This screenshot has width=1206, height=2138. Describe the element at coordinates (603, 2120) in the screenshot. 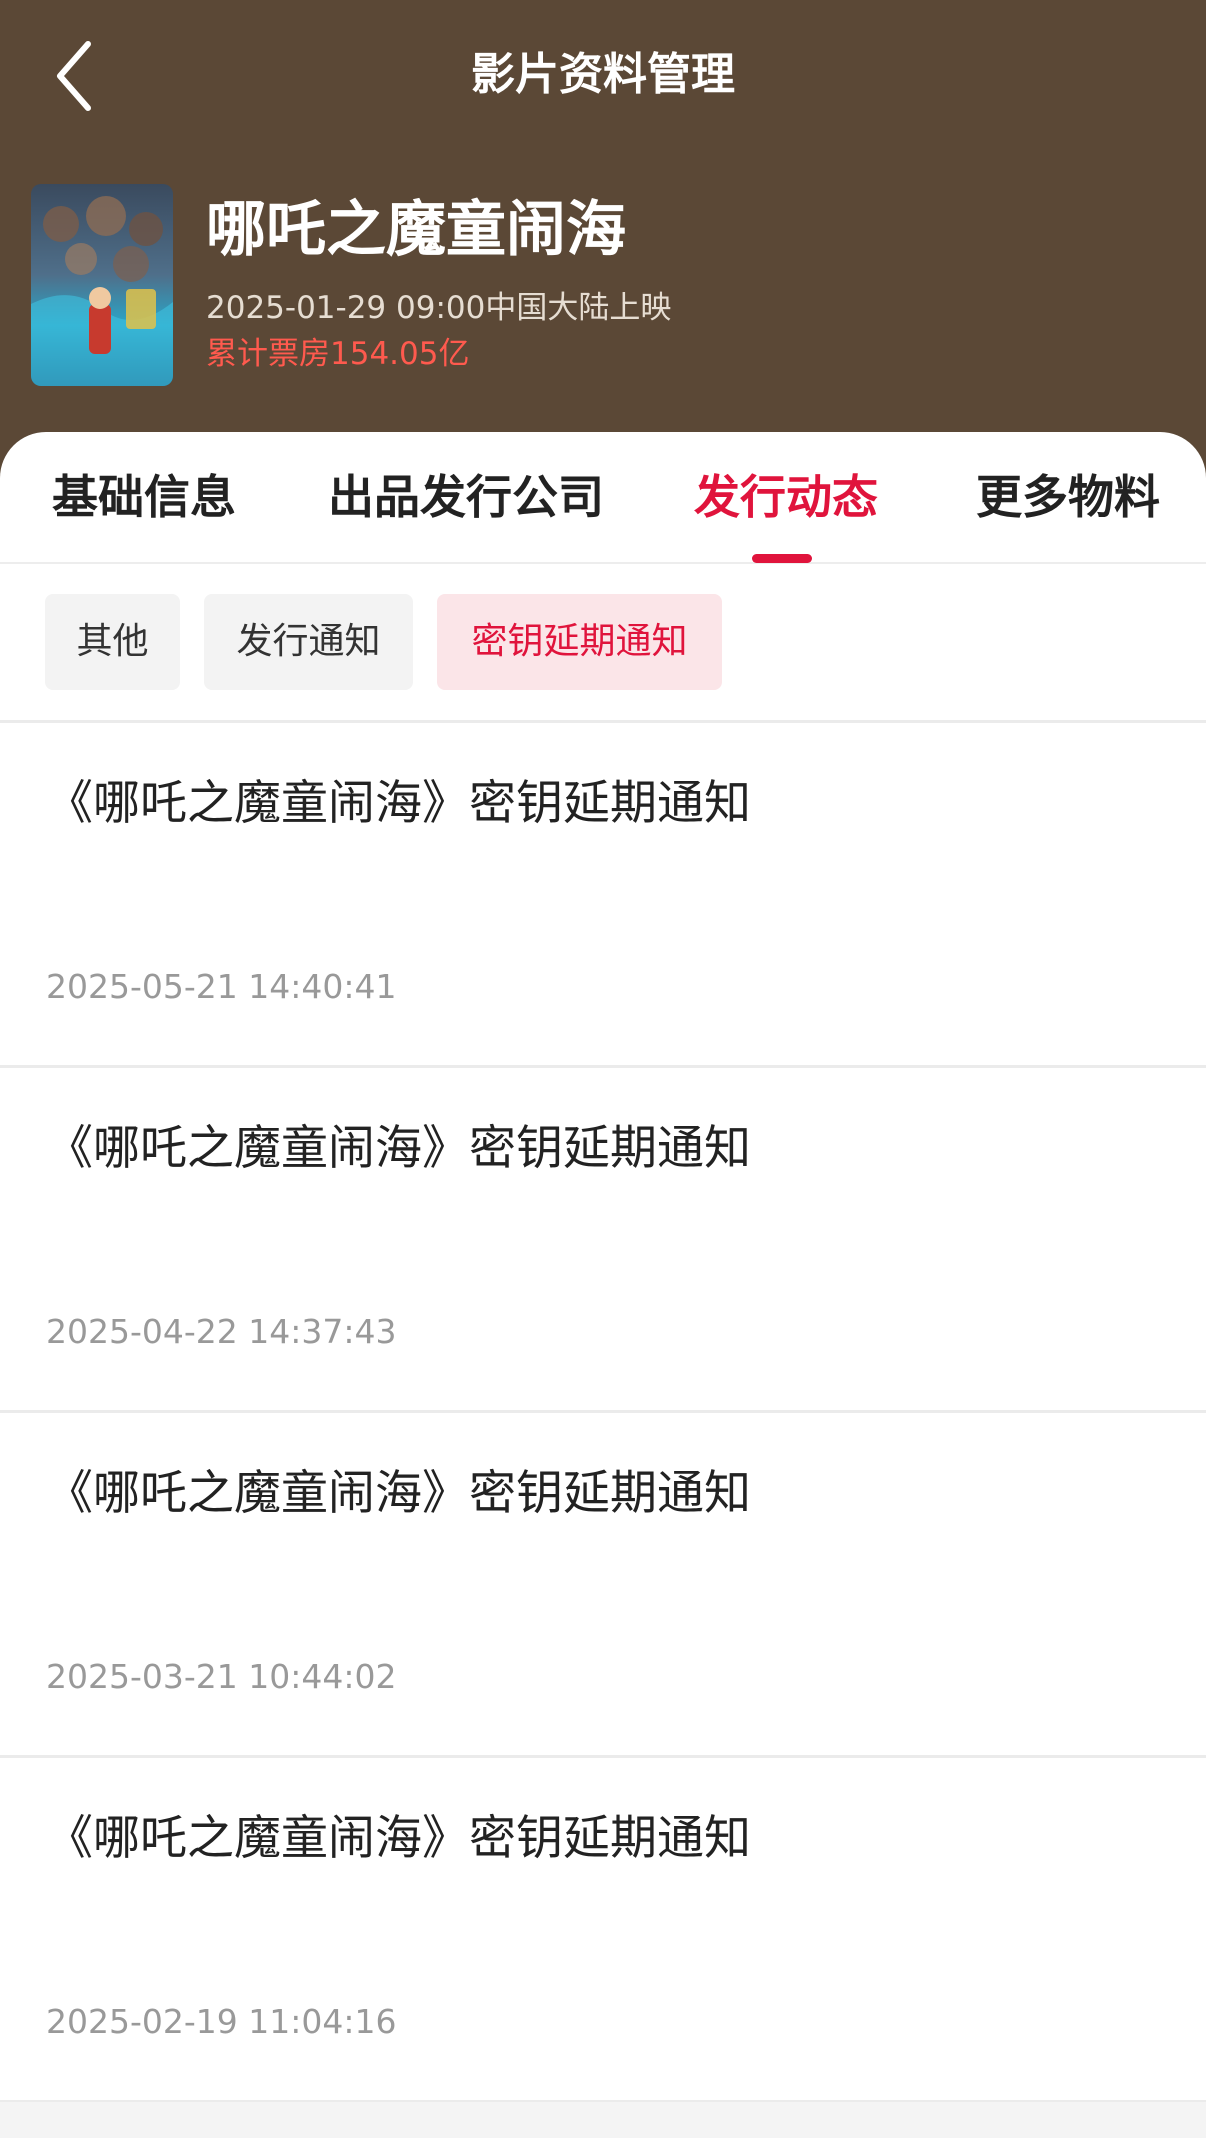

I see `bottom-strip` at that location.